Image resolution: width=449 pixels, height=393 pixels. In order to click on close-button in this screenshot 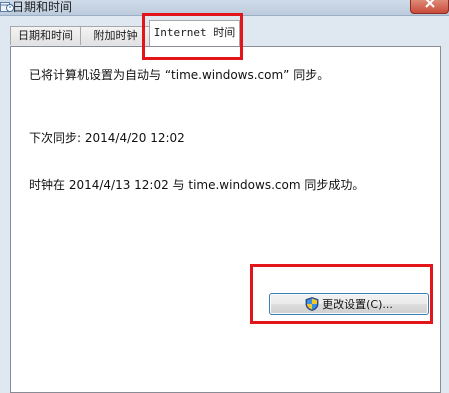, I will do `click(429, 7)`.